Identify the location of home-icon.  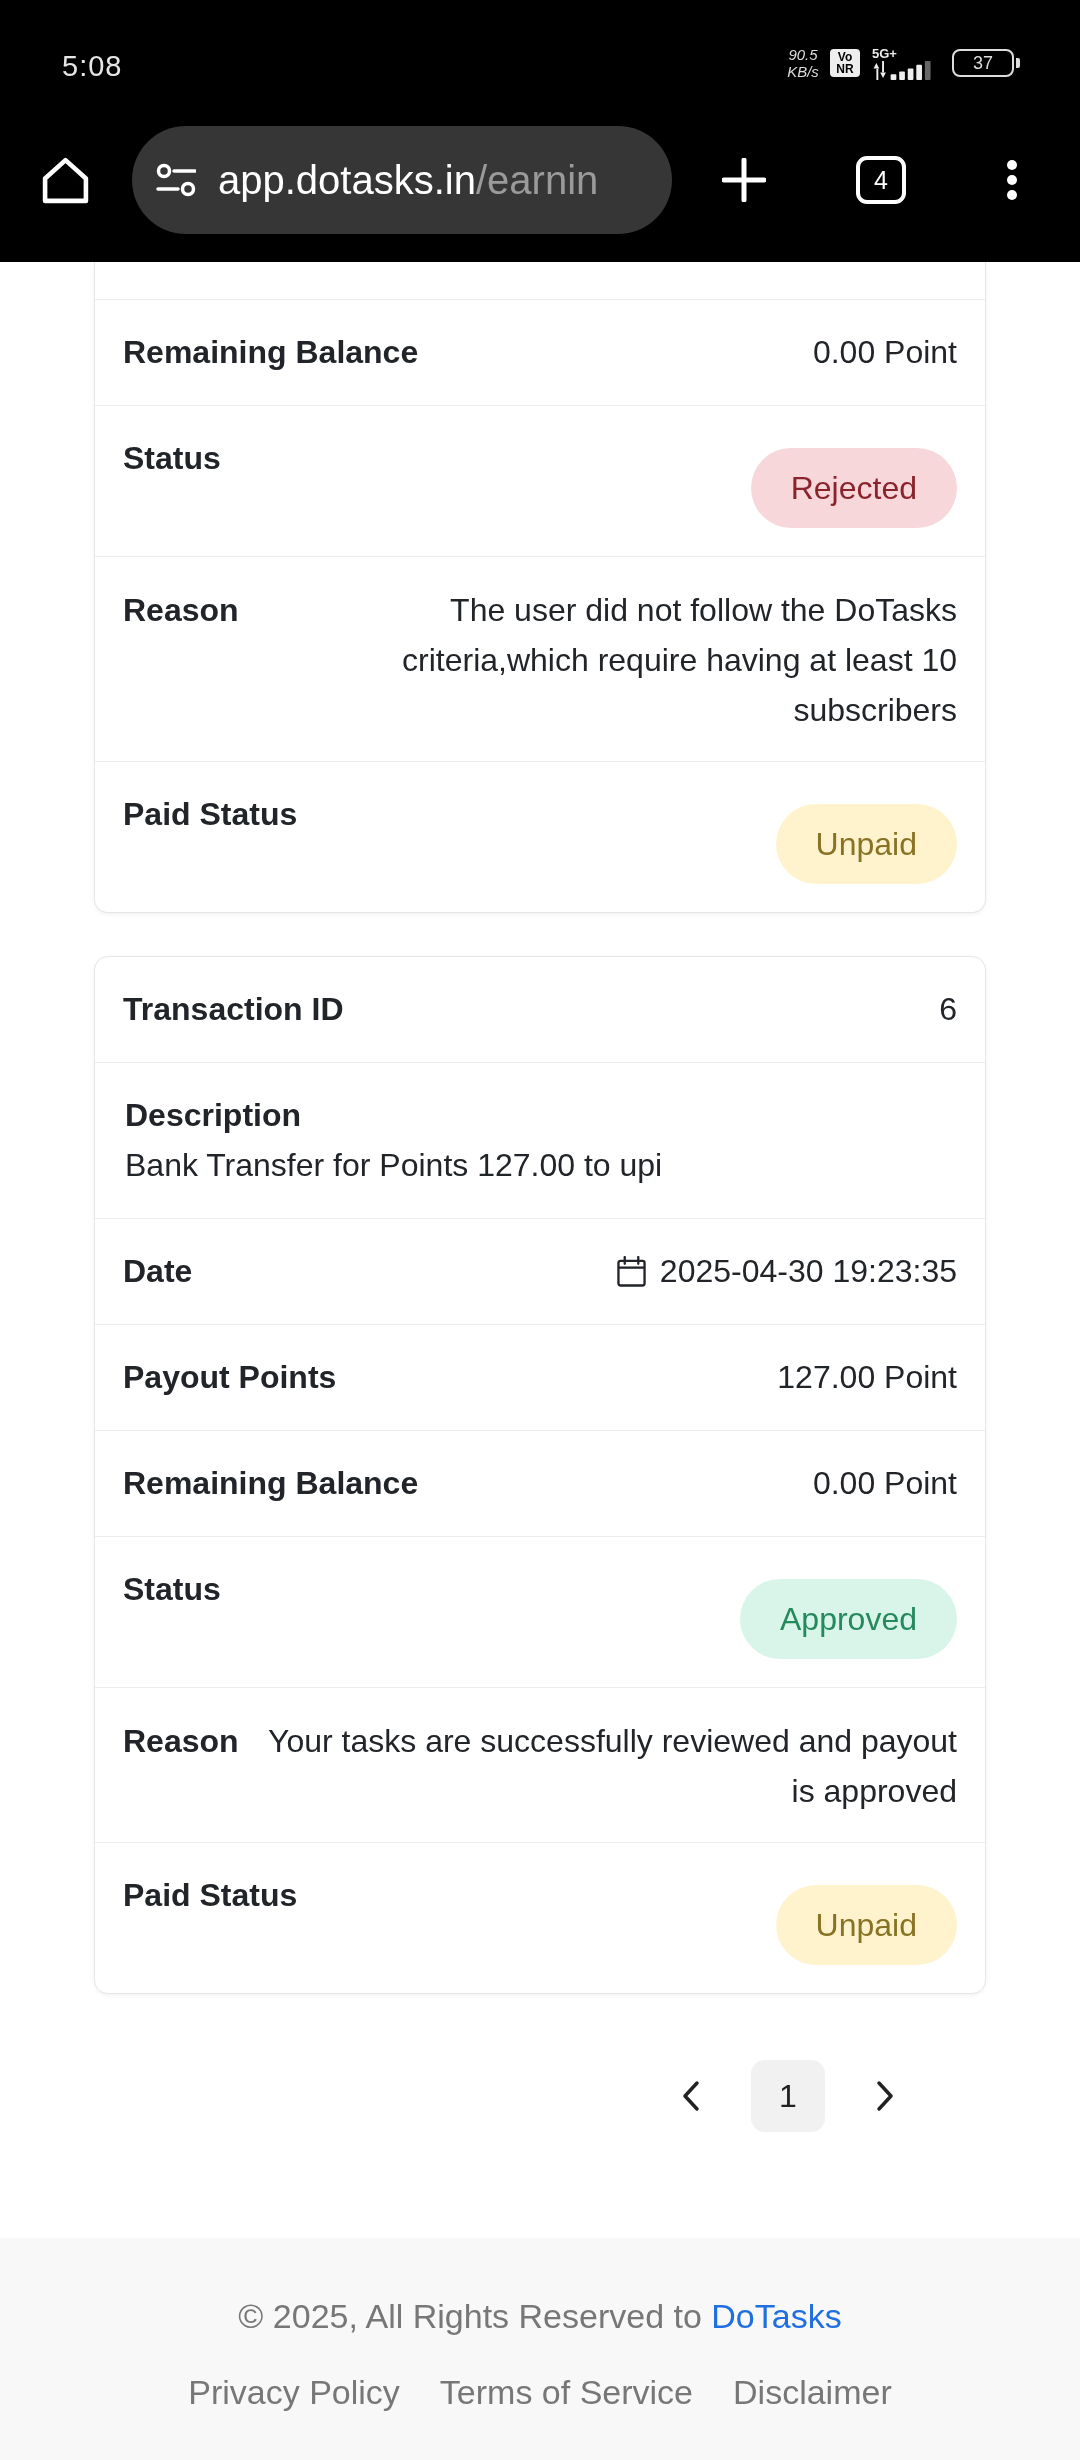
(65, 180).